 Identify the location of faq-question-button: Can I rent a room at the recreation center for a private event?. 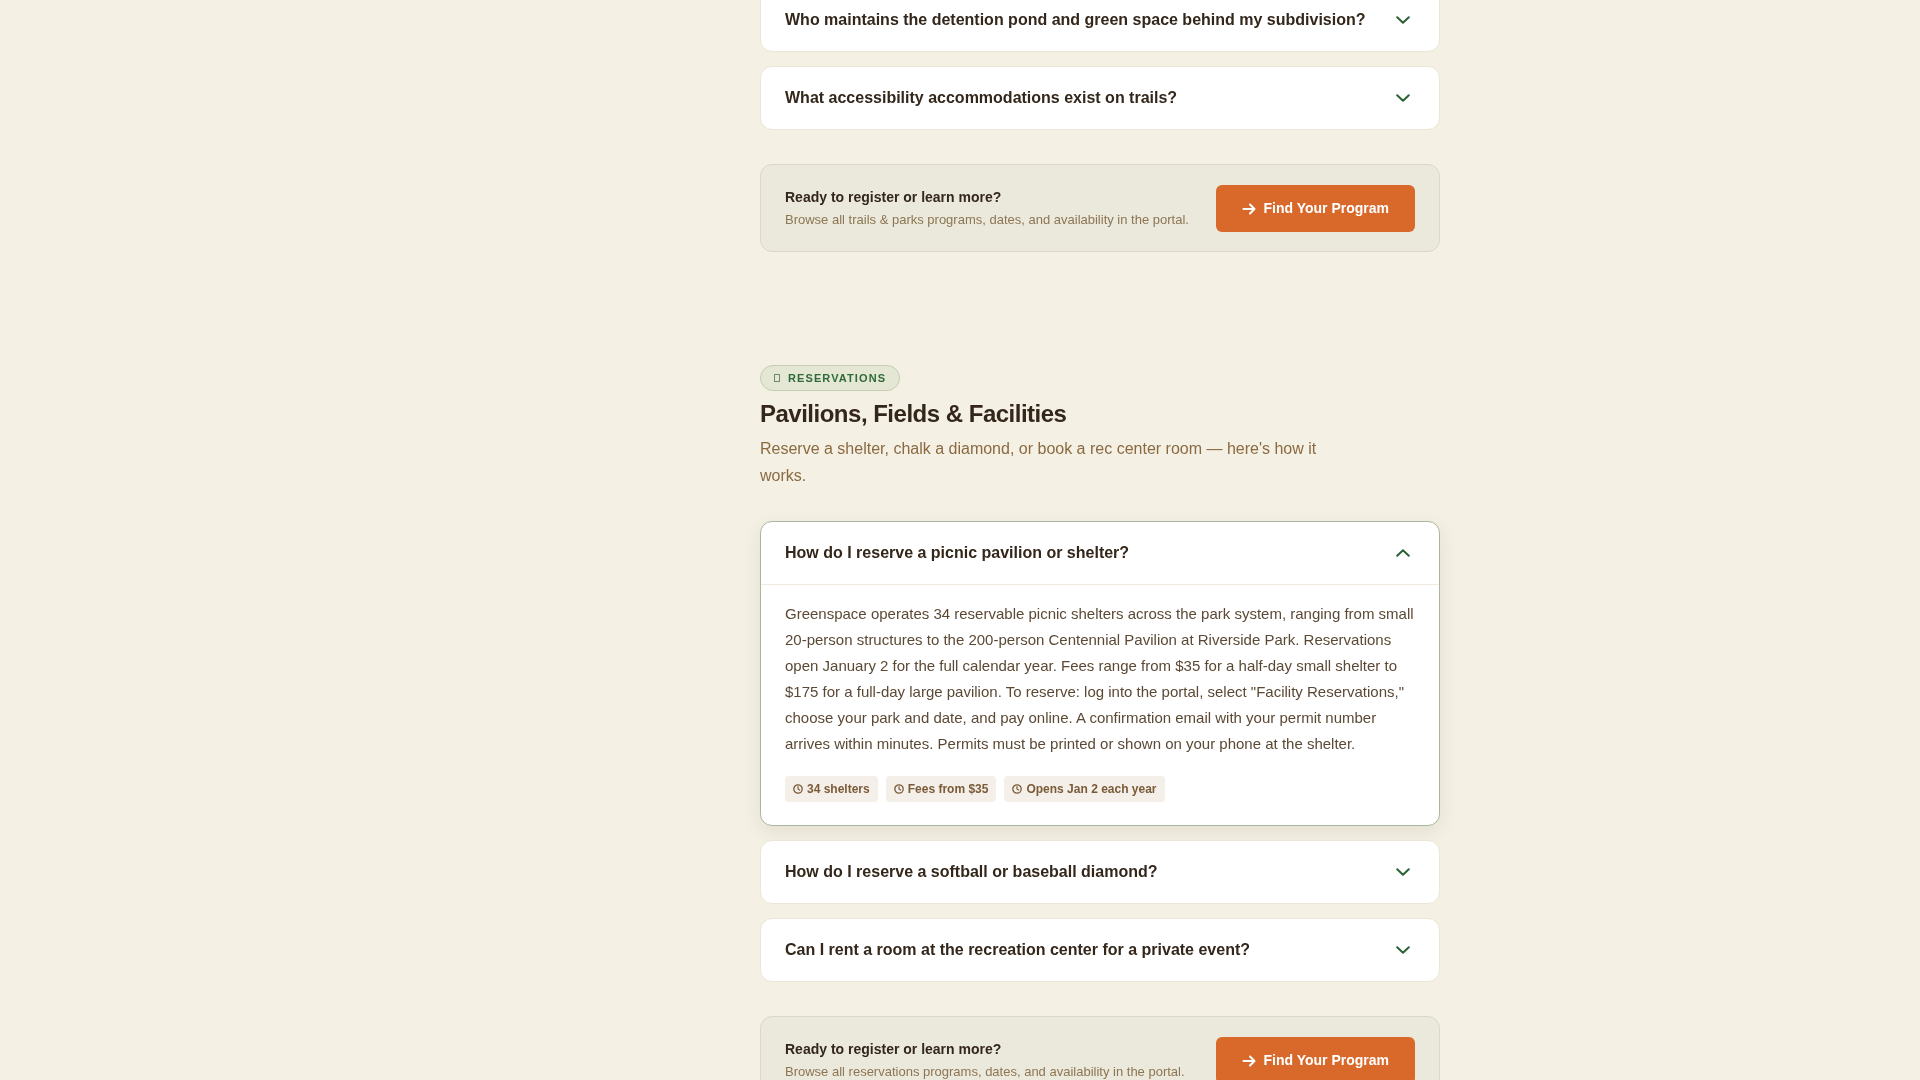
(1100, 950).